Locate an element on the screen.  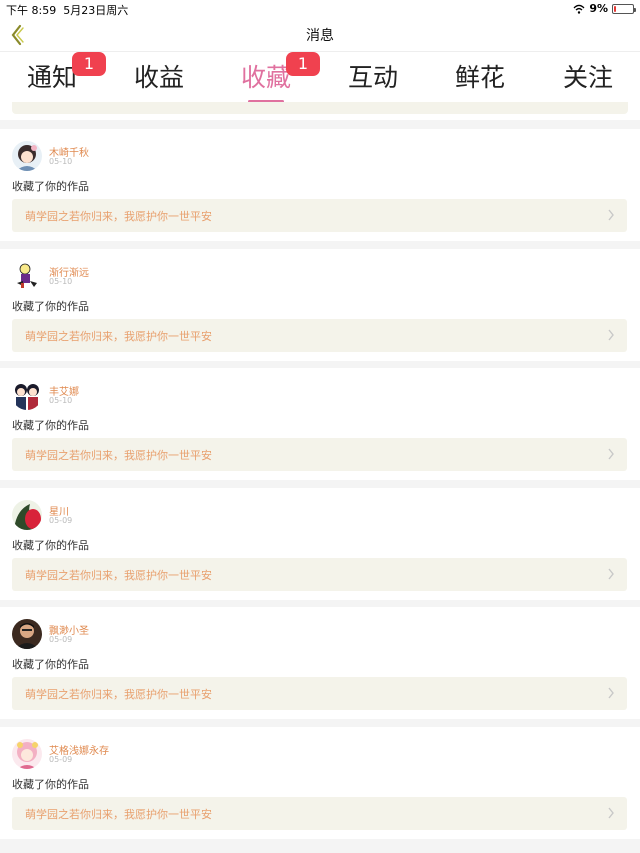
tab-interactions: 互动 1 is located at coordinates (354, 73).